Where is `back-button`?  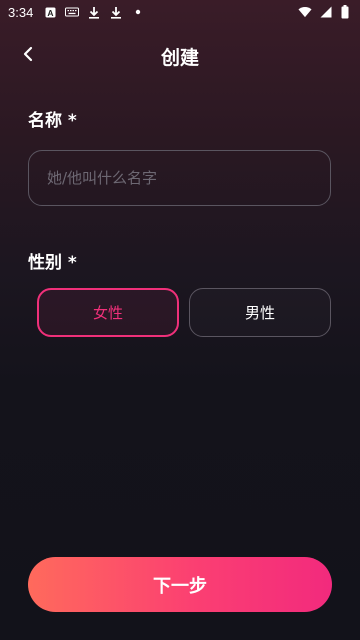 back-button is located at coordinates (28, 56).